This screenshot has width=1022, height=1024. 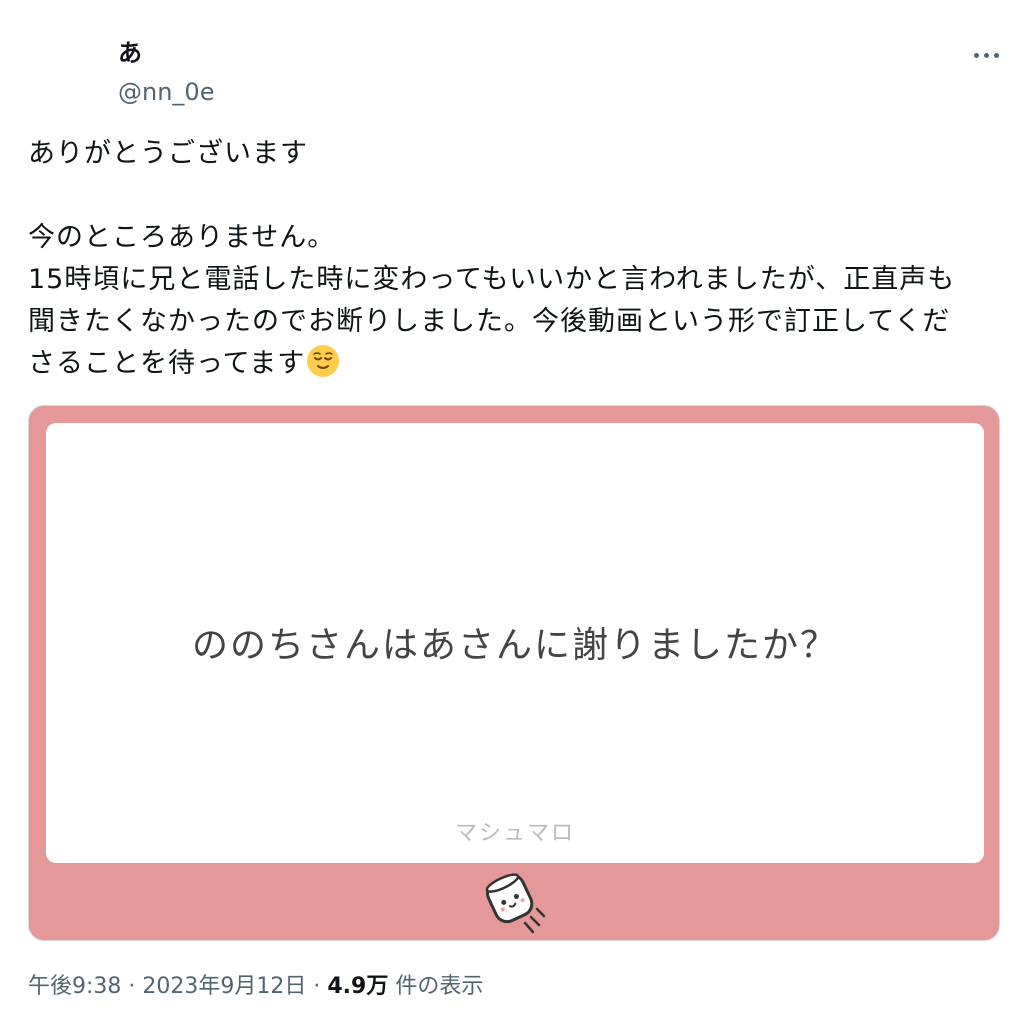 I want to click on question-text: ののちさんはあさんに謝りましたか？, so click(x=514, y=645).